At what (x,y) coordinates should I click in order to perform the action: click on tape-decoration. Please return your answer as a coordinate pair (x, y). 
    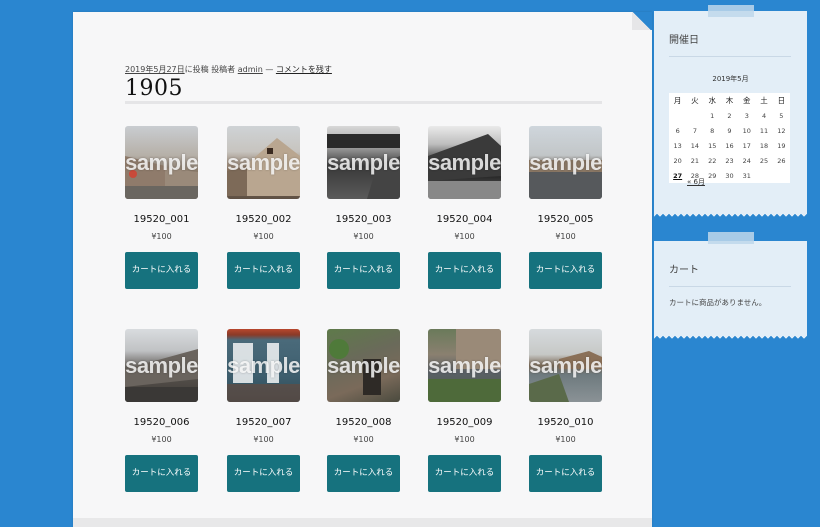
    Looking at the image, I should click on (731, 238).